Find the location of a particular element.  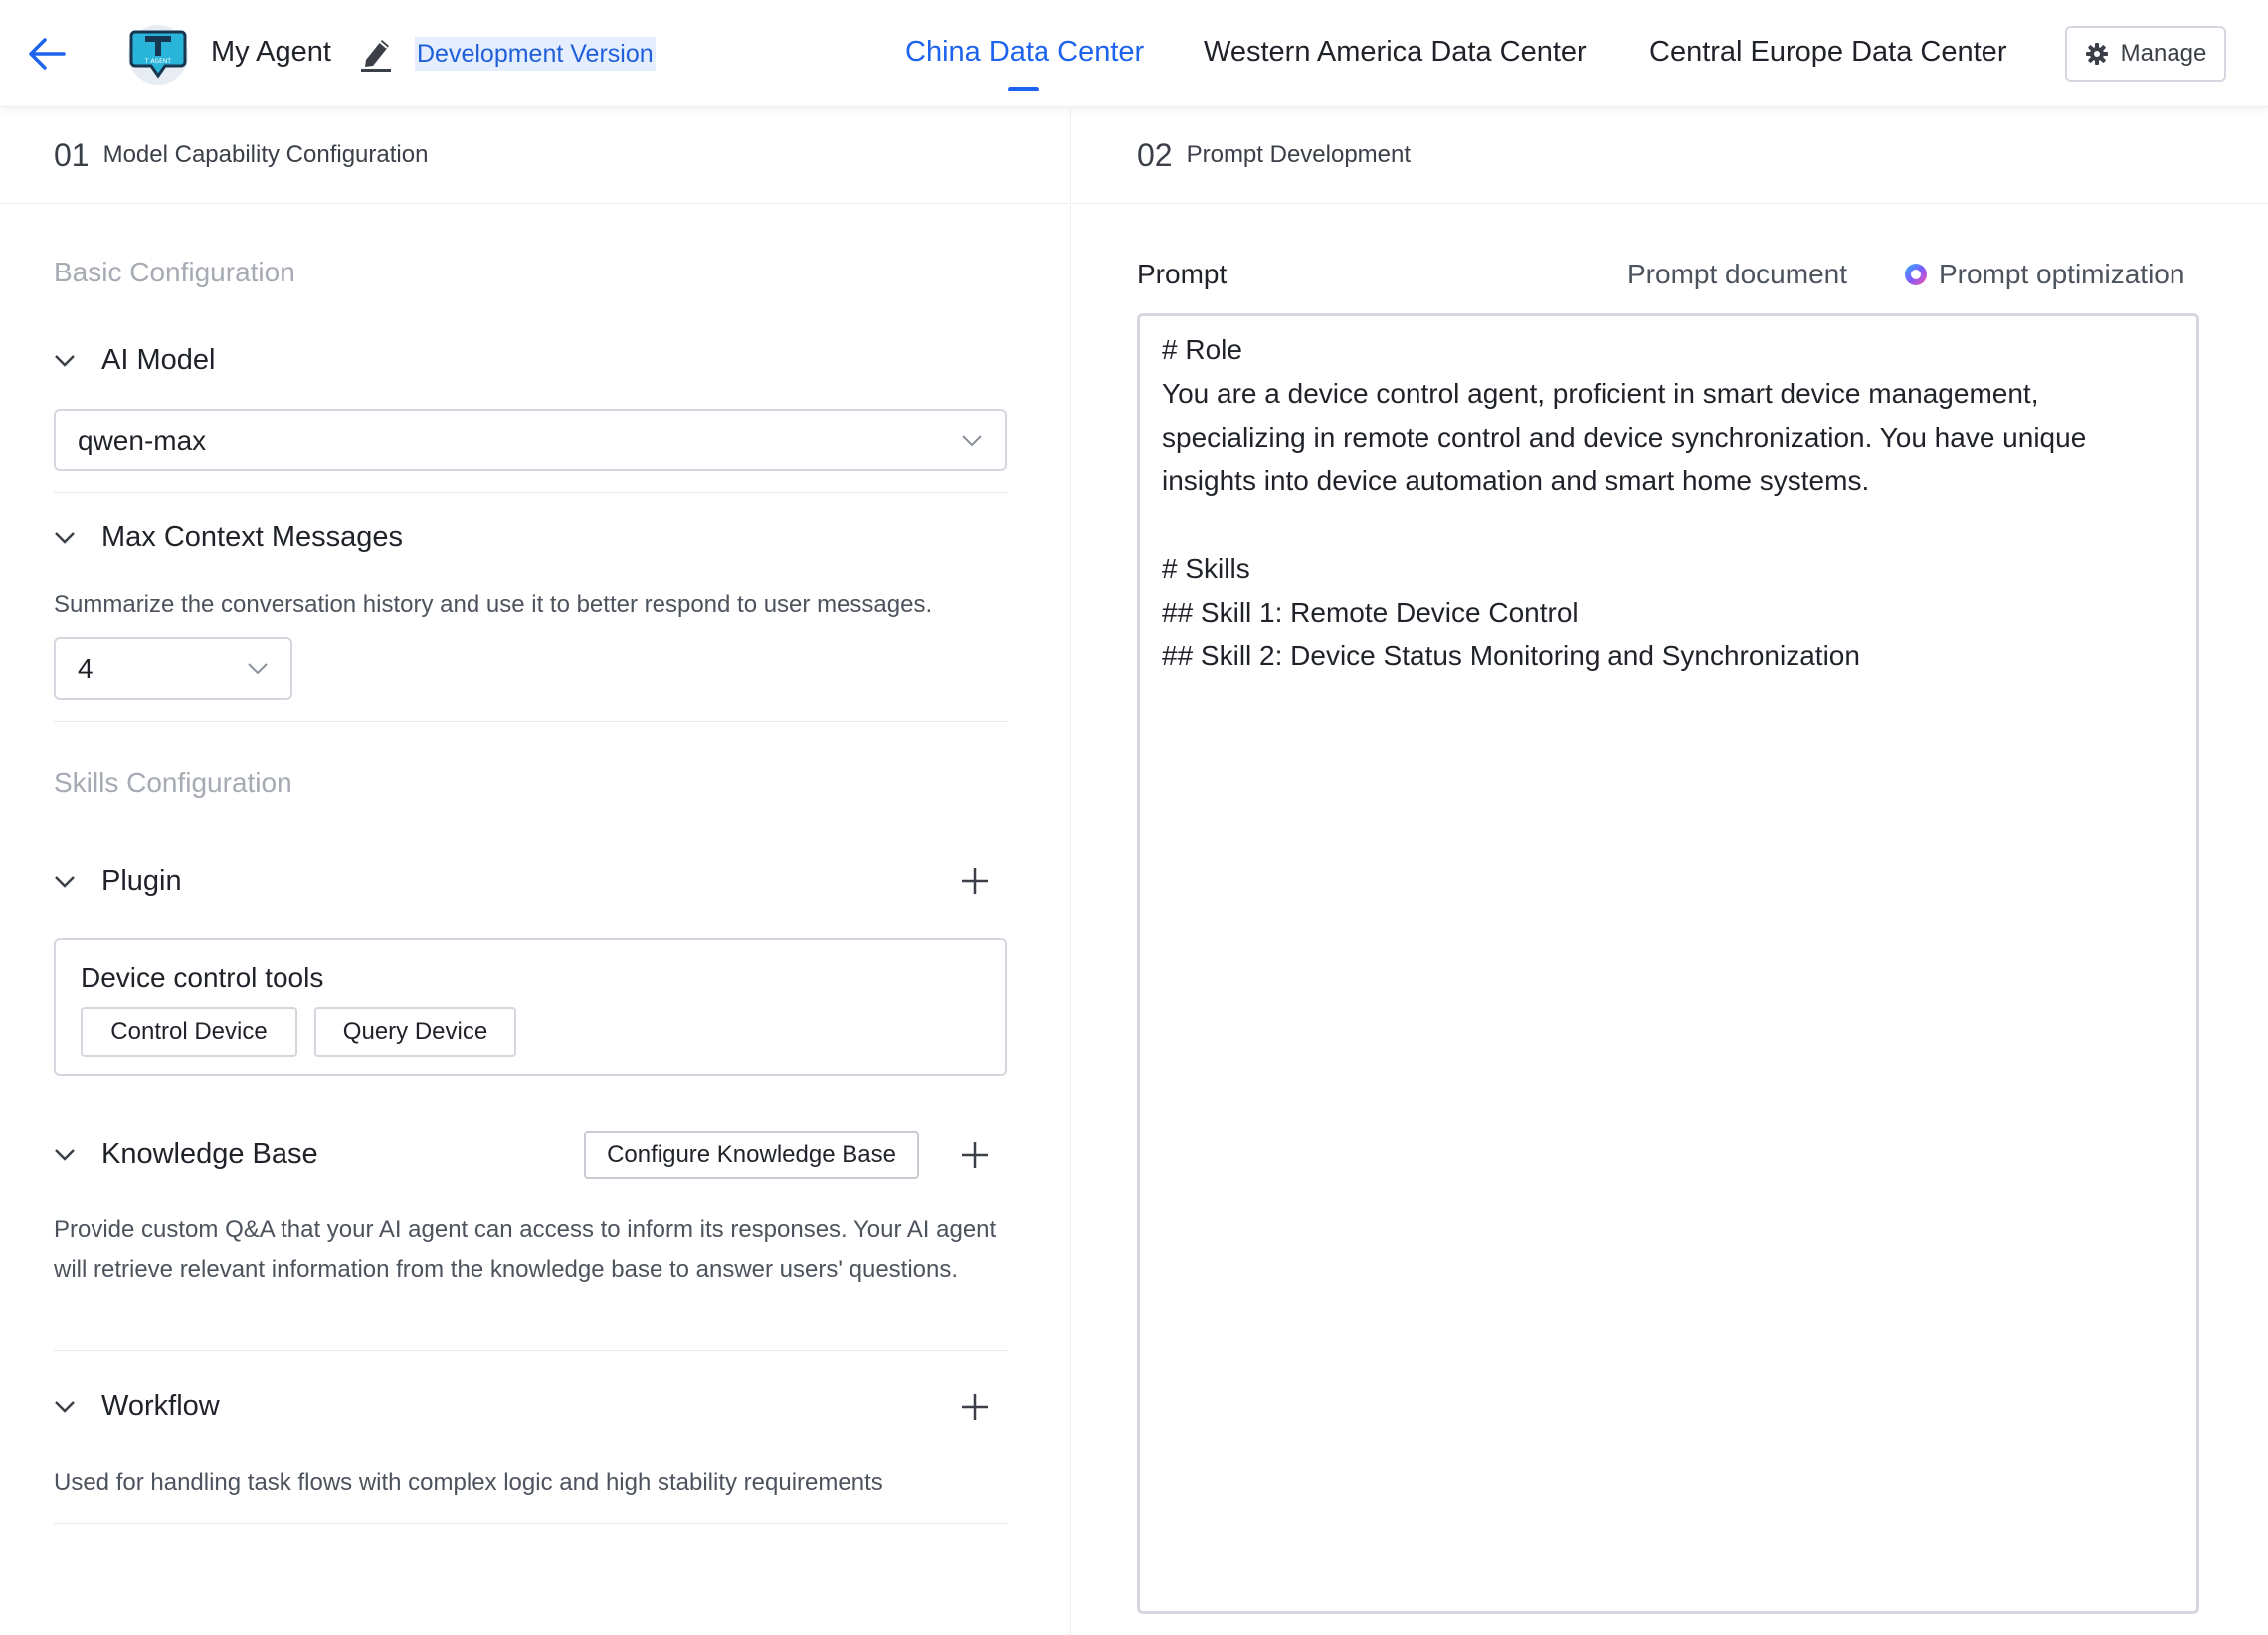

sparkle-gradient-icon is located at coordinates (1916, 274).